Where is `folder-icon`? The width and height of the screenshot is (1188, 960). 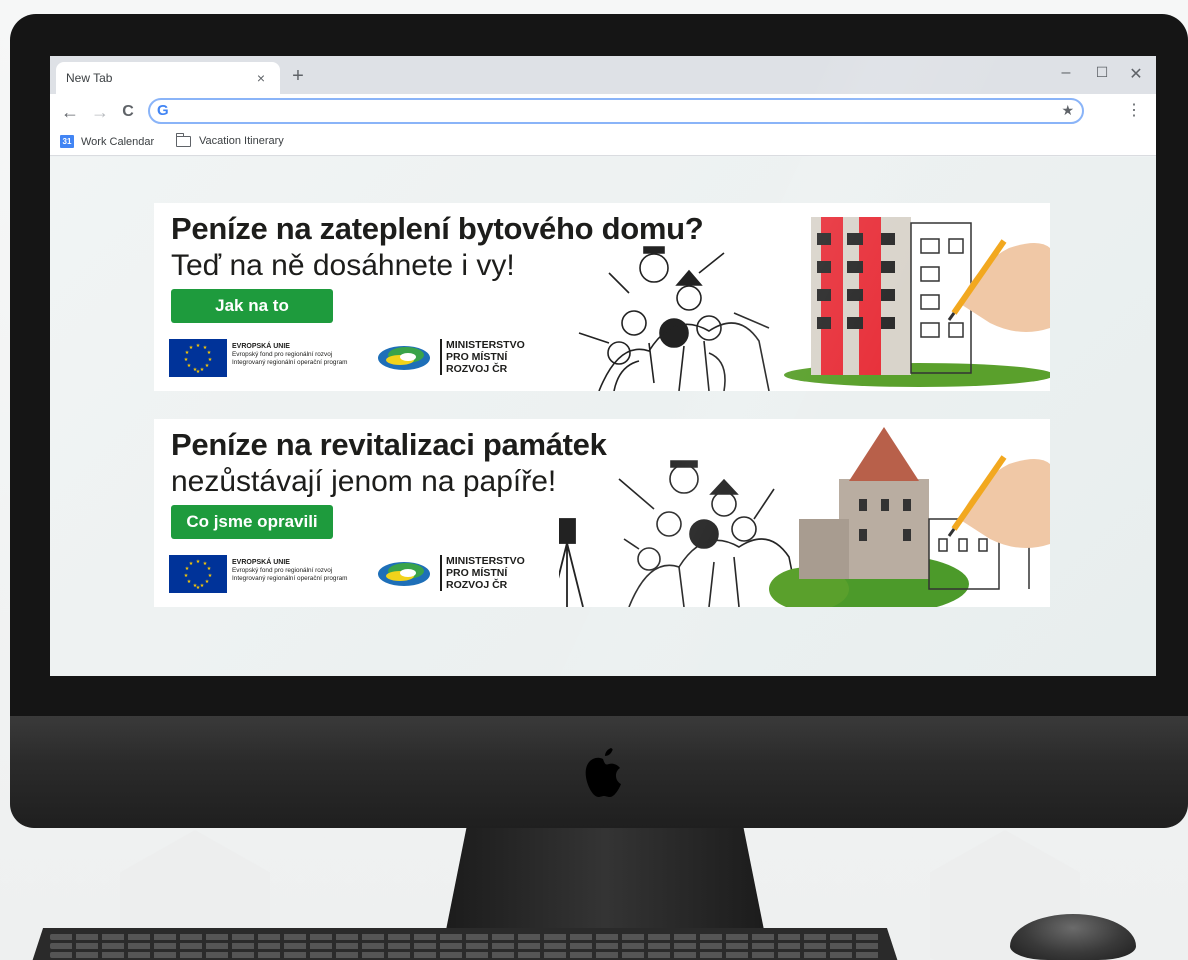
folder-icon is located at coordinates (183, 139).